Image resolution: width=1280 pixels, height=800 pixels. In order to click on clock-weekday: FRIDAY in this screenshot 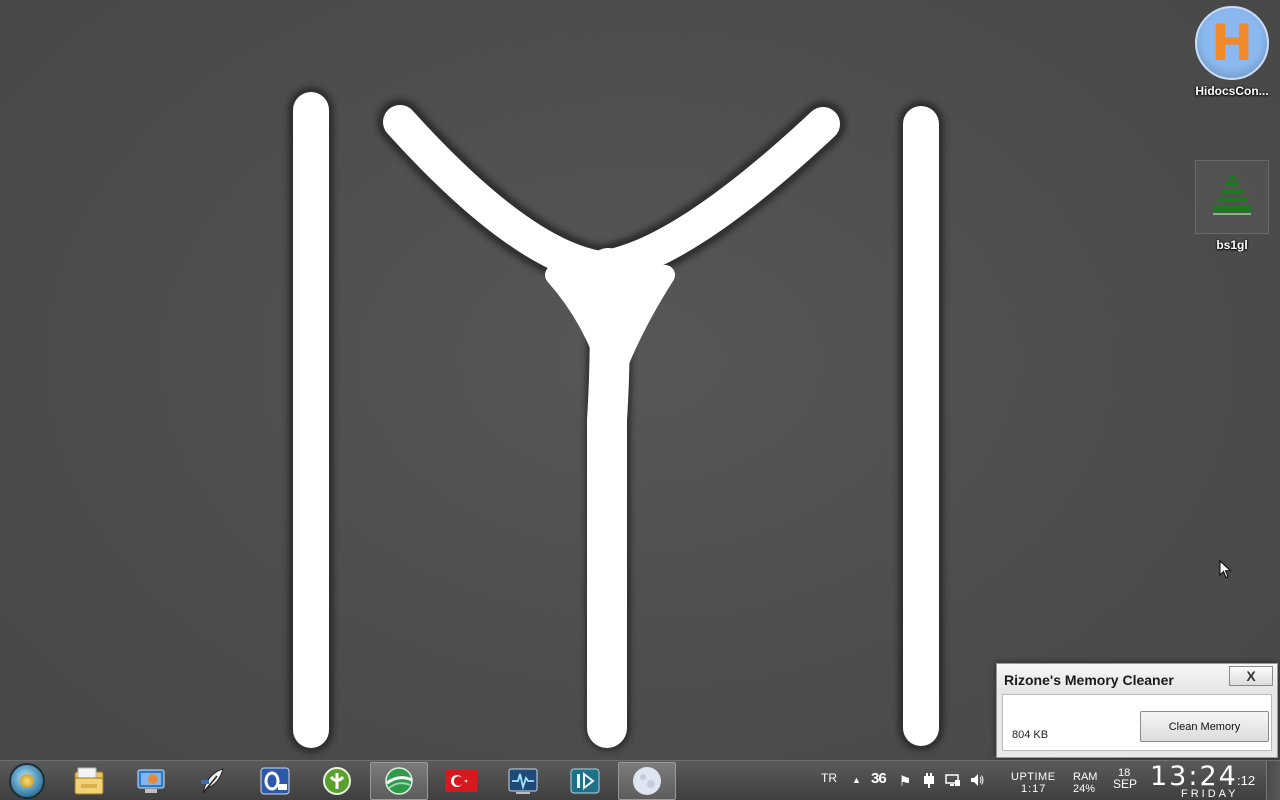, I will do `click(1210, 794)`.